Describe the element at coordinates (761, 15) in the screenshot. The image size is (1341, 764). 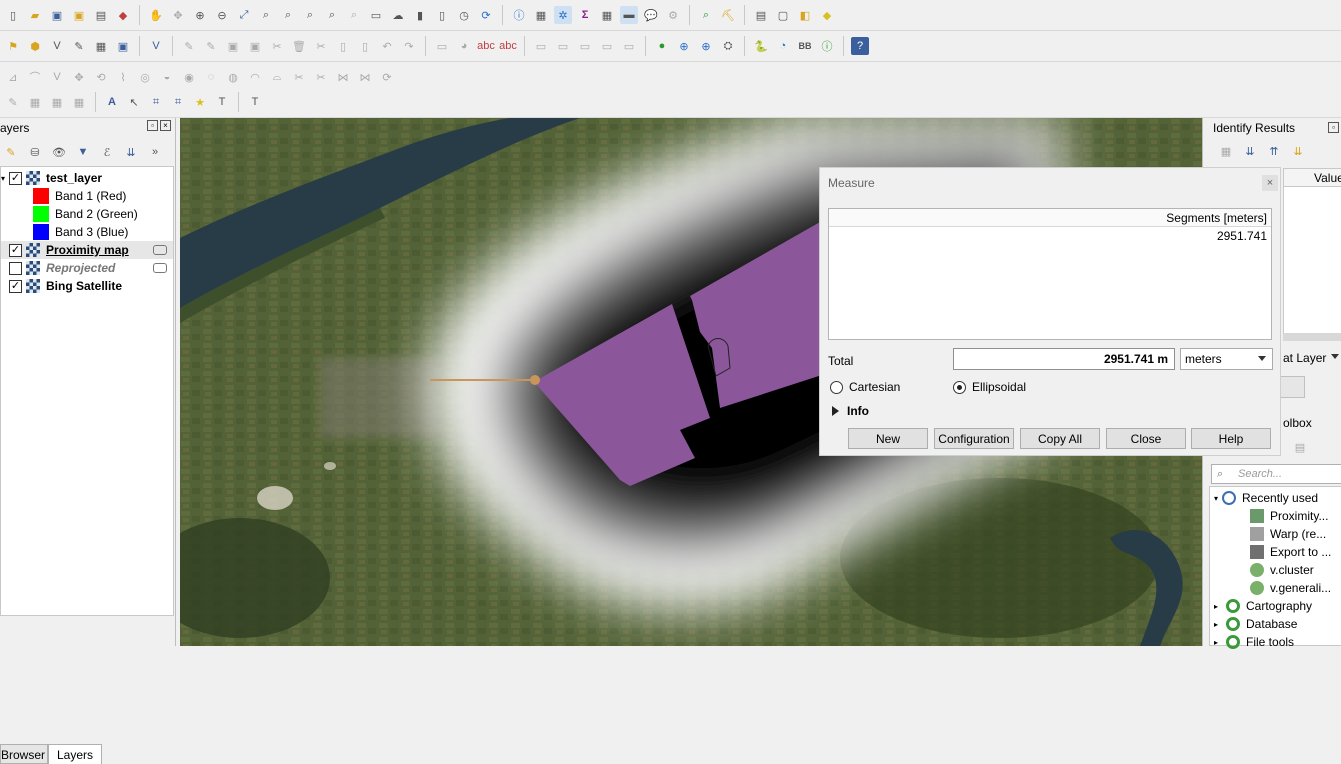
I see `select-by-value-icon: ▤` at that location.